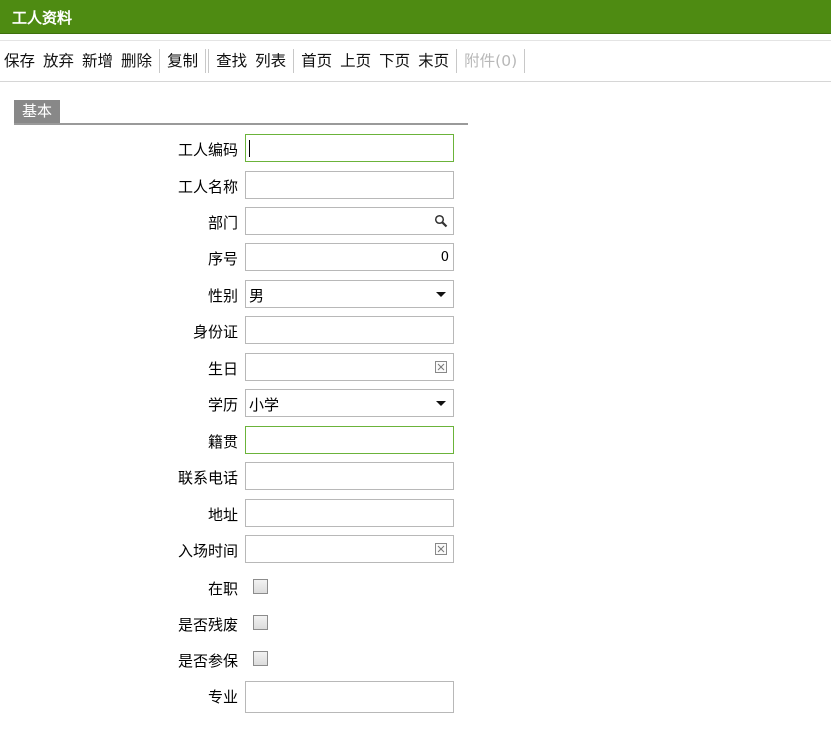  I want to click on section-tab-basic: 基本, so click(37, 111).